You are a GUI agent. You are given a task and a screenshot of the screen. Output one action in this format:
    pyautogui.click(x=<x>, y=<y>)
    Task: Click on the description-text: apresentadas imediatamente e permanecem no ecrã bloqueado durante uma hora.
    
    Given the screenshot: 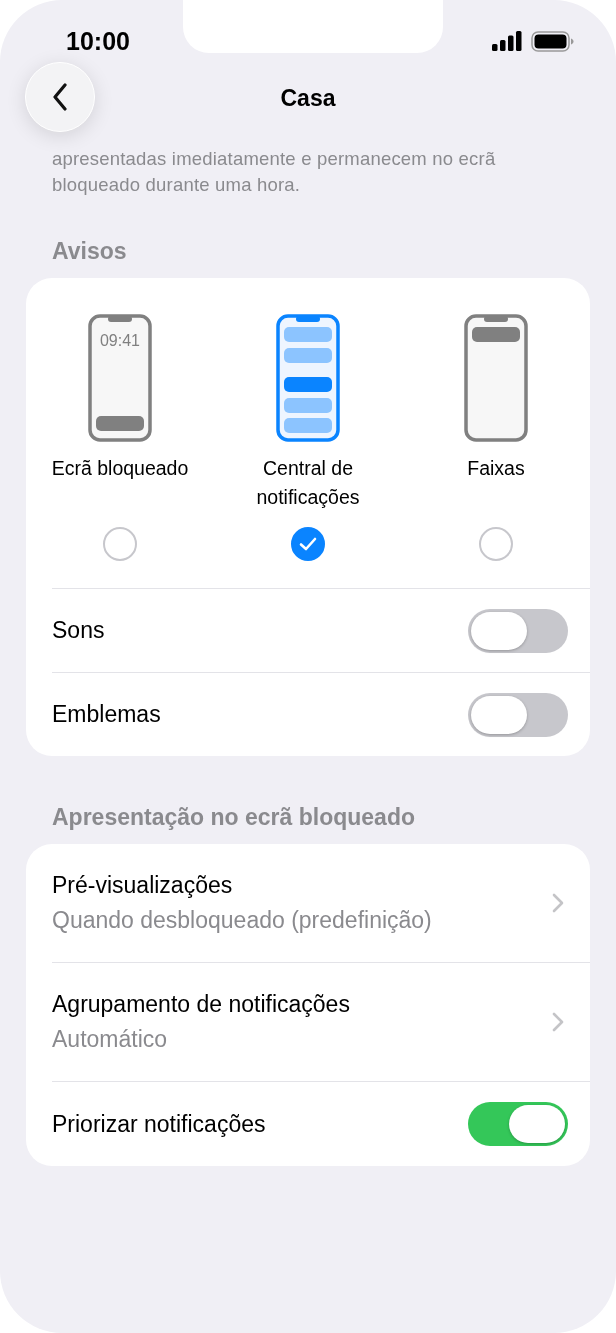 What is the action you would take?
    pyautogui.click(x=274, y=172)
    